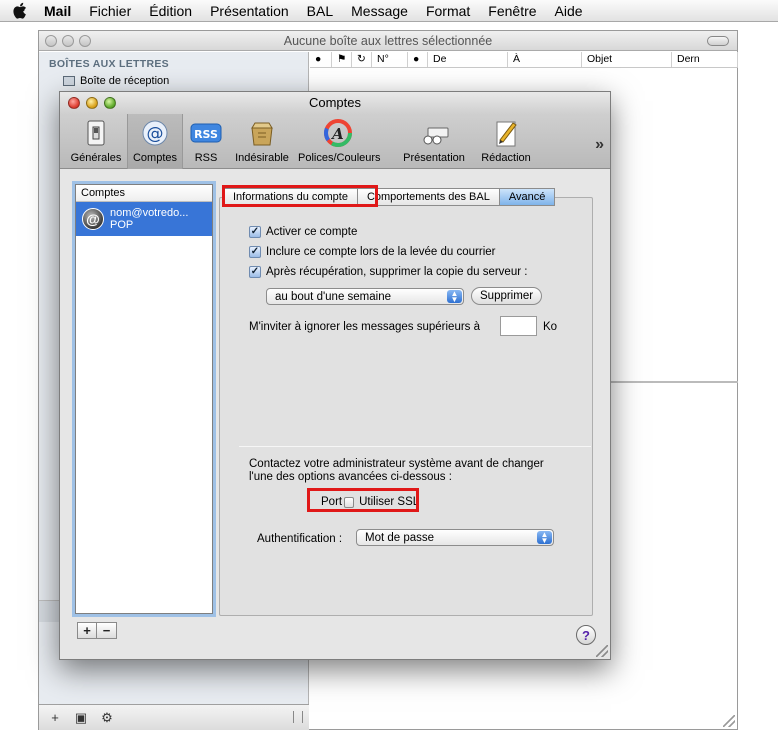  Describe the element at coordinates (468, 59) in the screenshot. I see `column-from: De` at that location.